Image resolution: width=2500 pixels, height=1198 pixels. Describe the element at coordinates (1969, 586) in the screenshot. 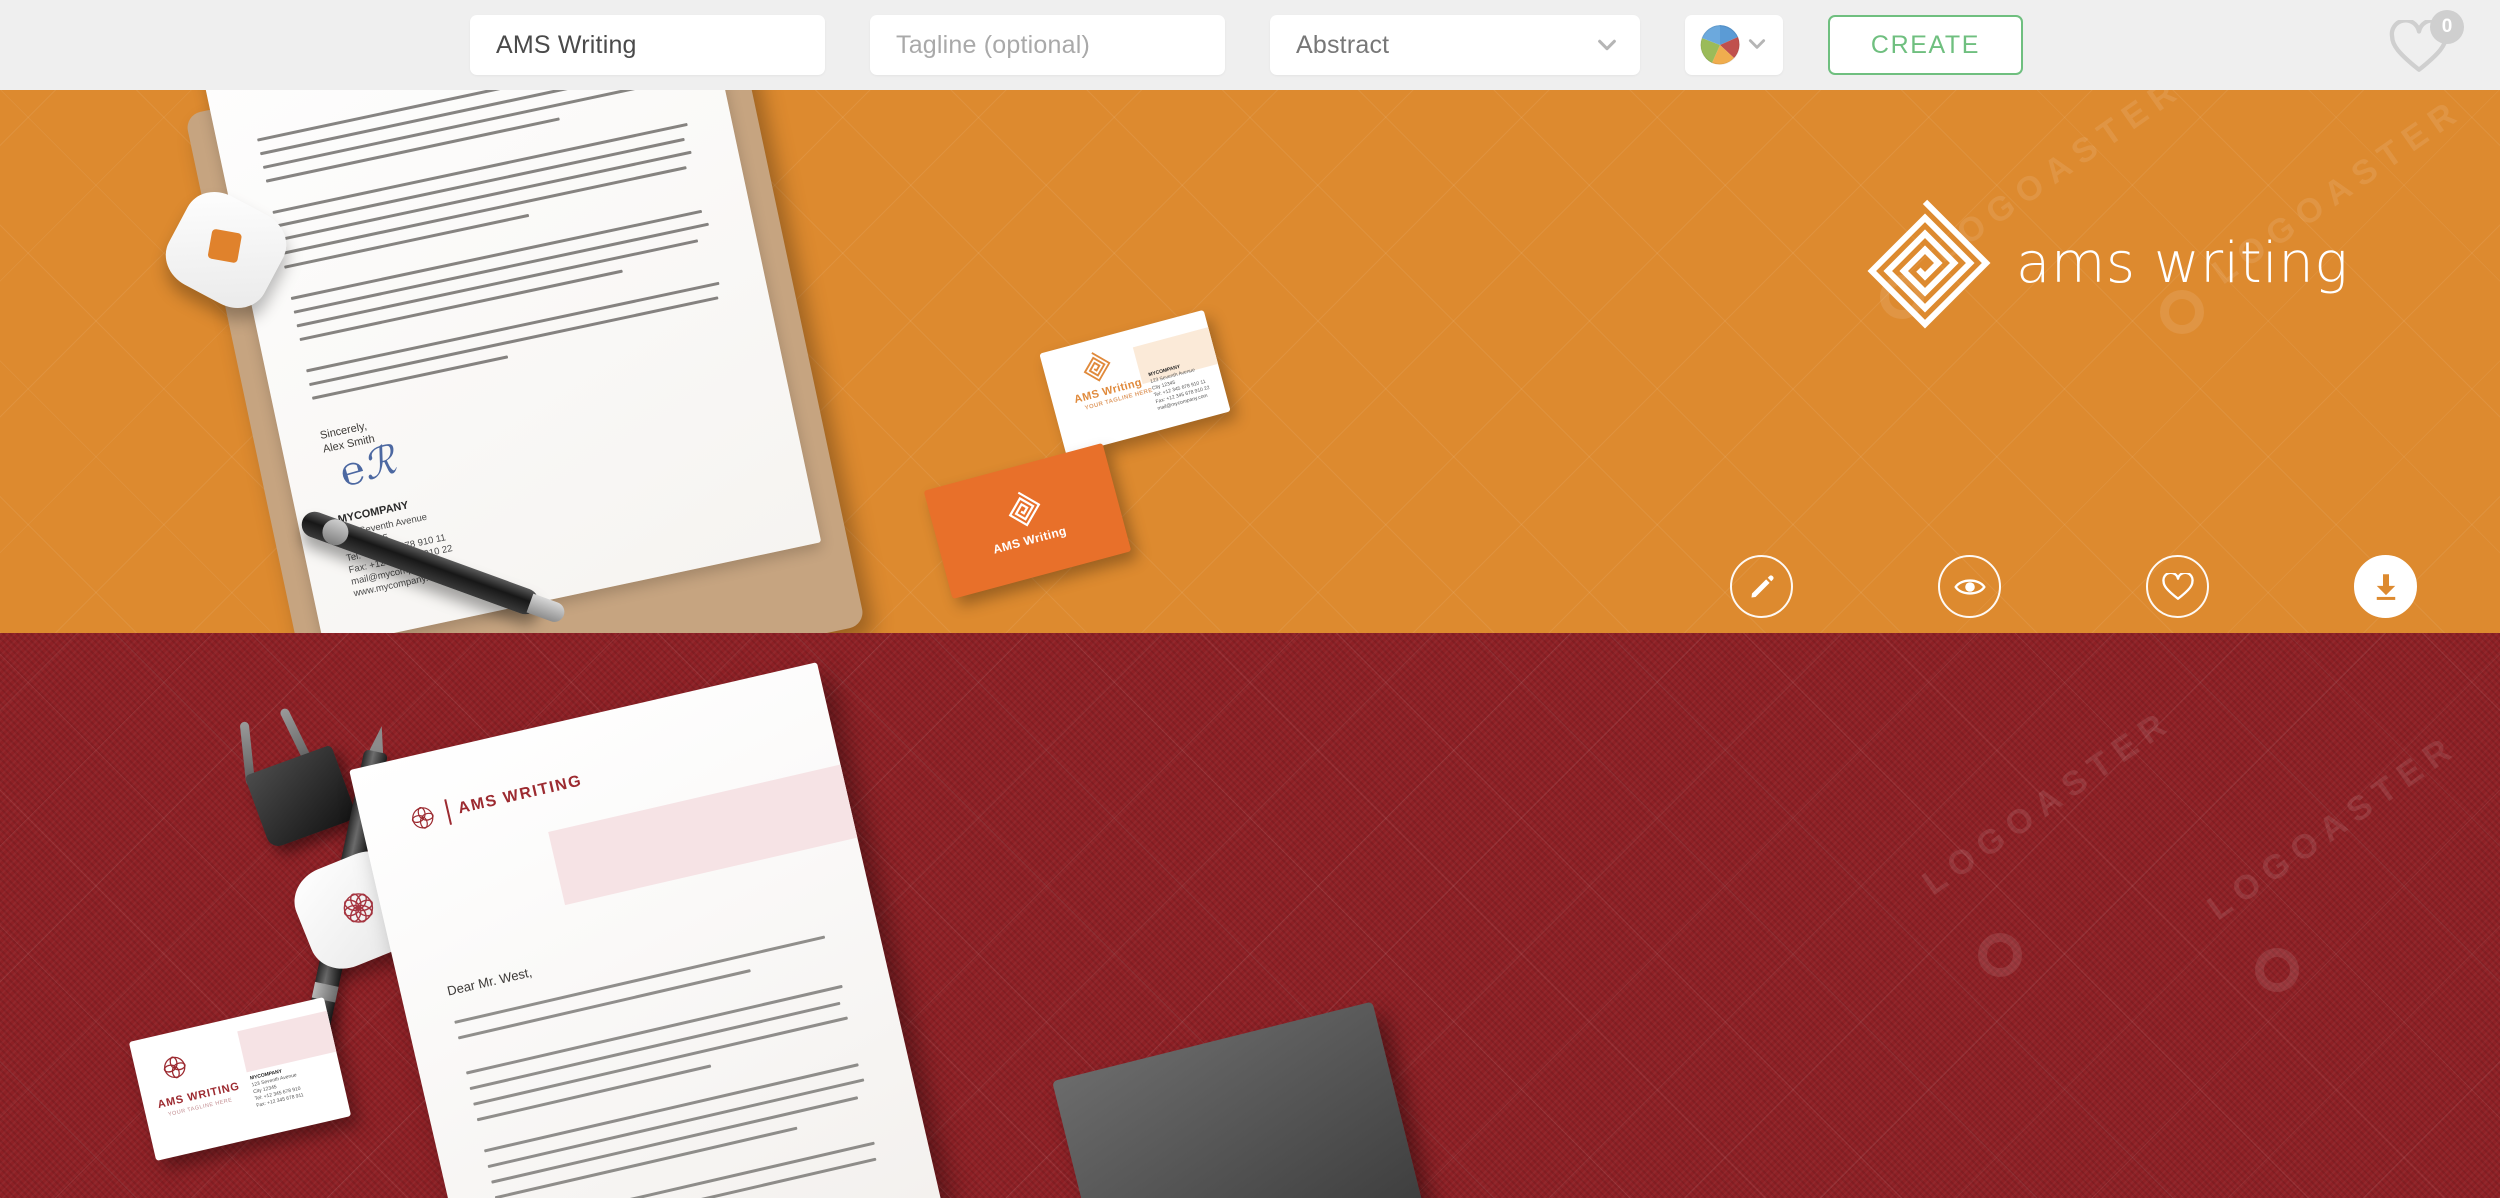

I see `eye-icon` at that location.